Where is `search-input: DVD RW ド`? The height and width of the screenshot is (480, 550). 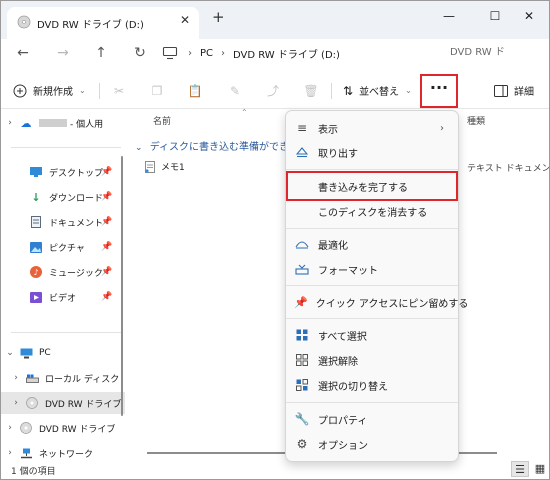
search-input: DVD RW ド is located at coordinates (490, 53).